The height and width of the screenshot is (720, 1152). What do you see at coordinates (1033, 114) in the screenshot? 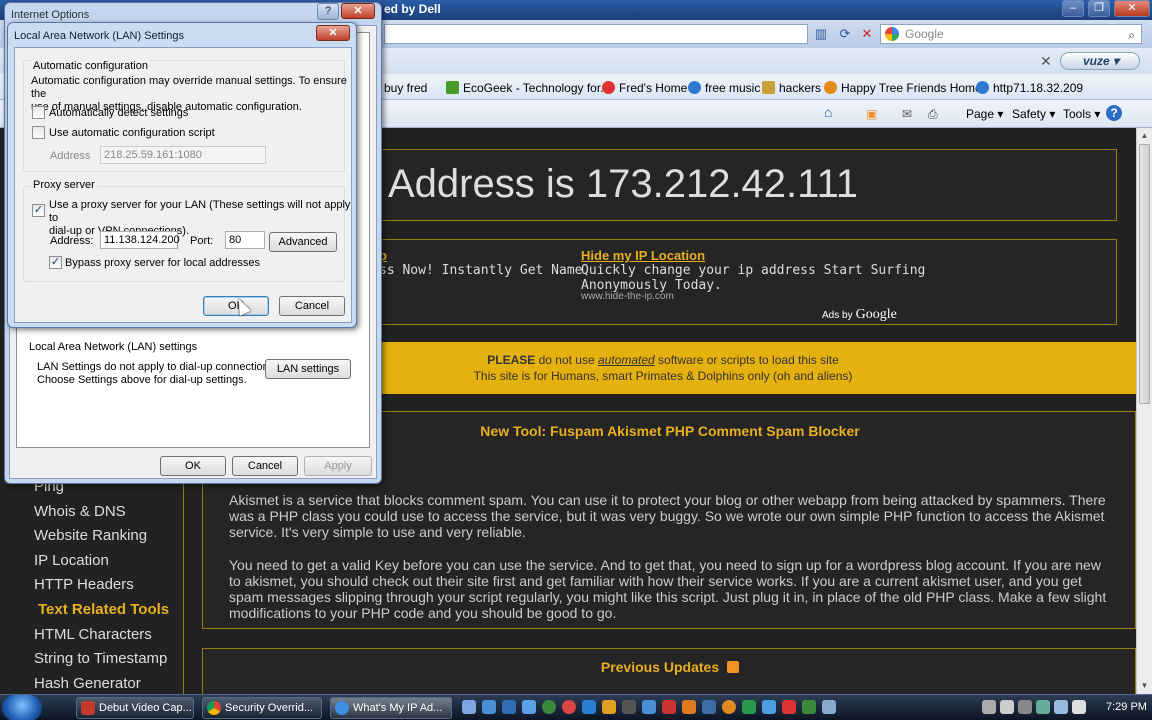
I see `safety-menu: Safety ▾` at bounding box center [1033, 114].